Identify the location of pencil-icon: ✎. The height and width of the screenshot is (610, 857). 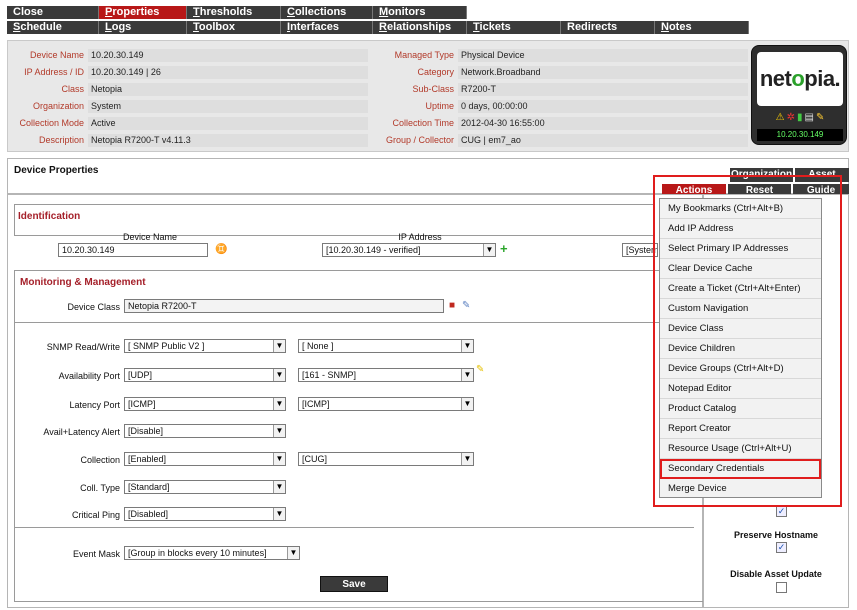
(480, 370).